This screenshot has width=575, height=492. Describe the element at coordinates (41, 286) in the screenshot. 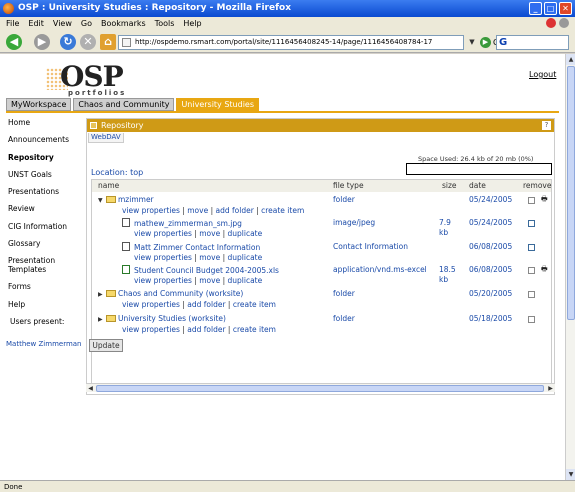

I see `sidebar-item-forms: Forms` at that location.